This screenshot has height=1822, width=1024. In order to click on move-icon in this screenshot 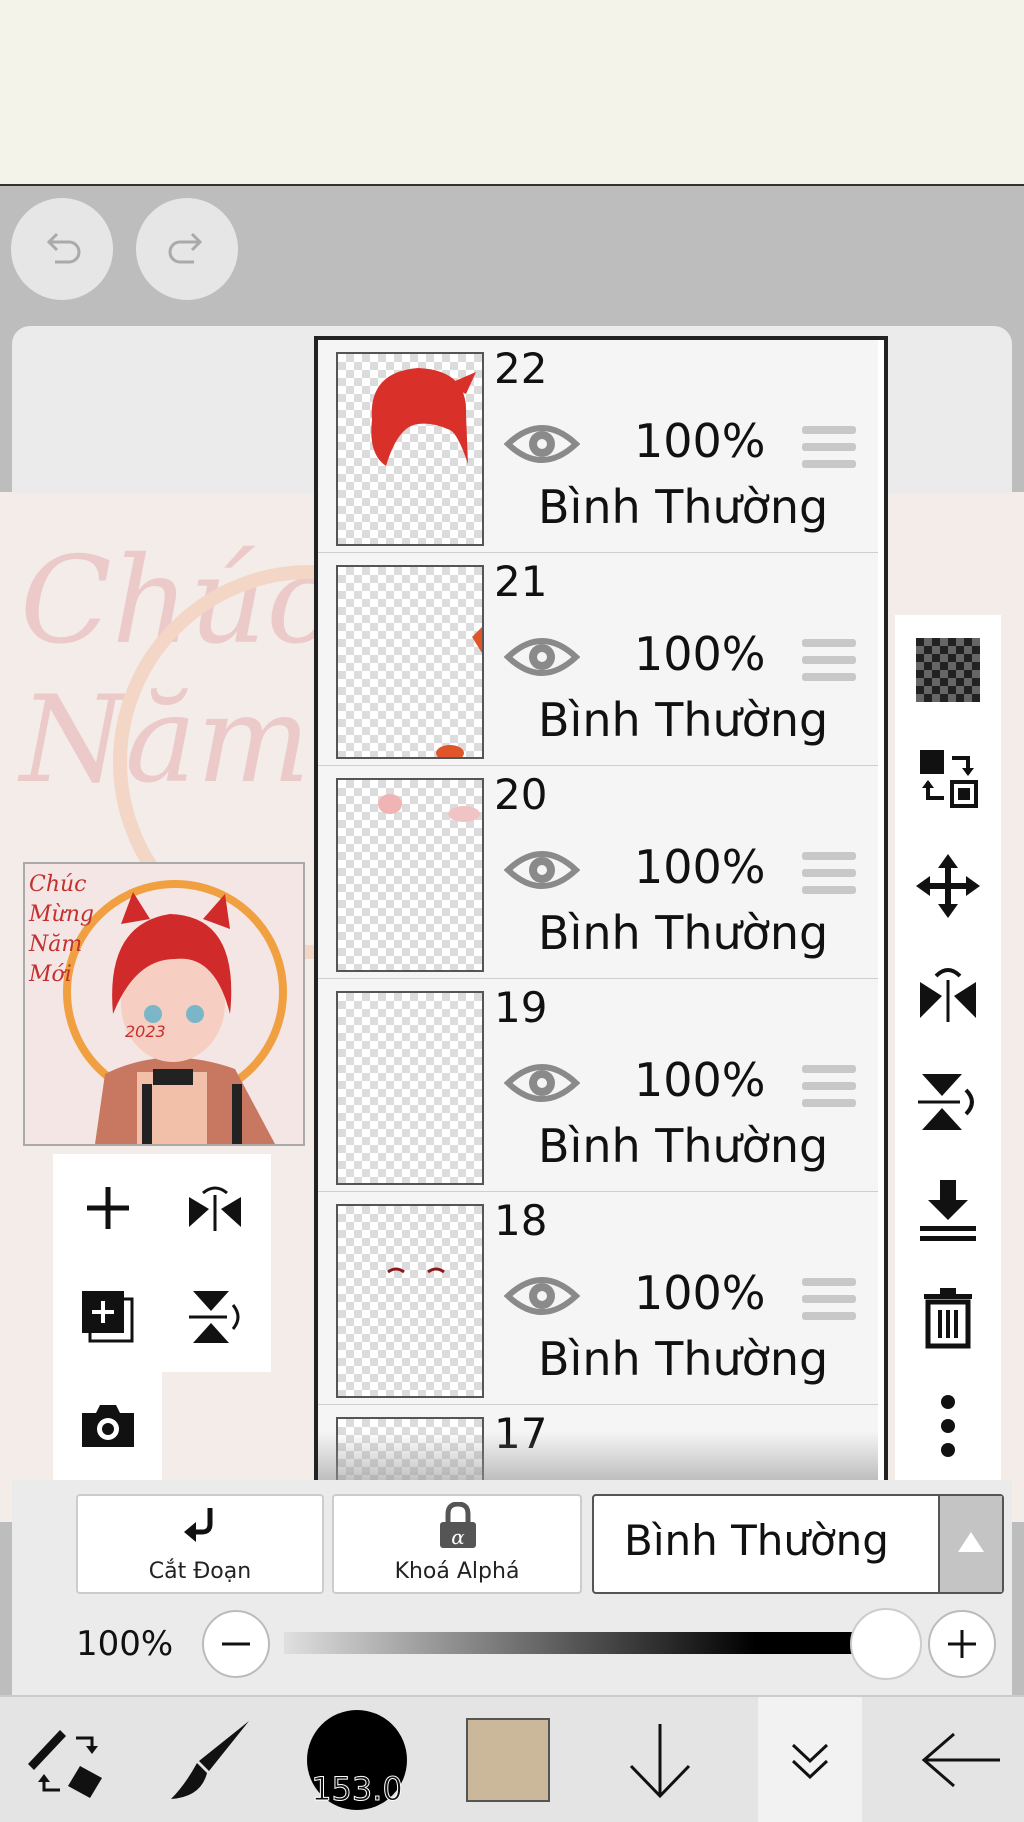, I will do `click(948, 886)`.